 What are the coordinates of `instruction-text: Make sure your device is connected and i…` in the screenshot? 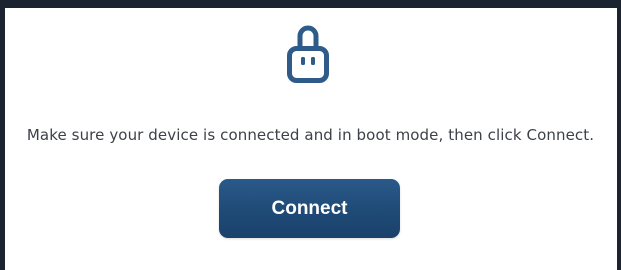 It's located at (310, 135).